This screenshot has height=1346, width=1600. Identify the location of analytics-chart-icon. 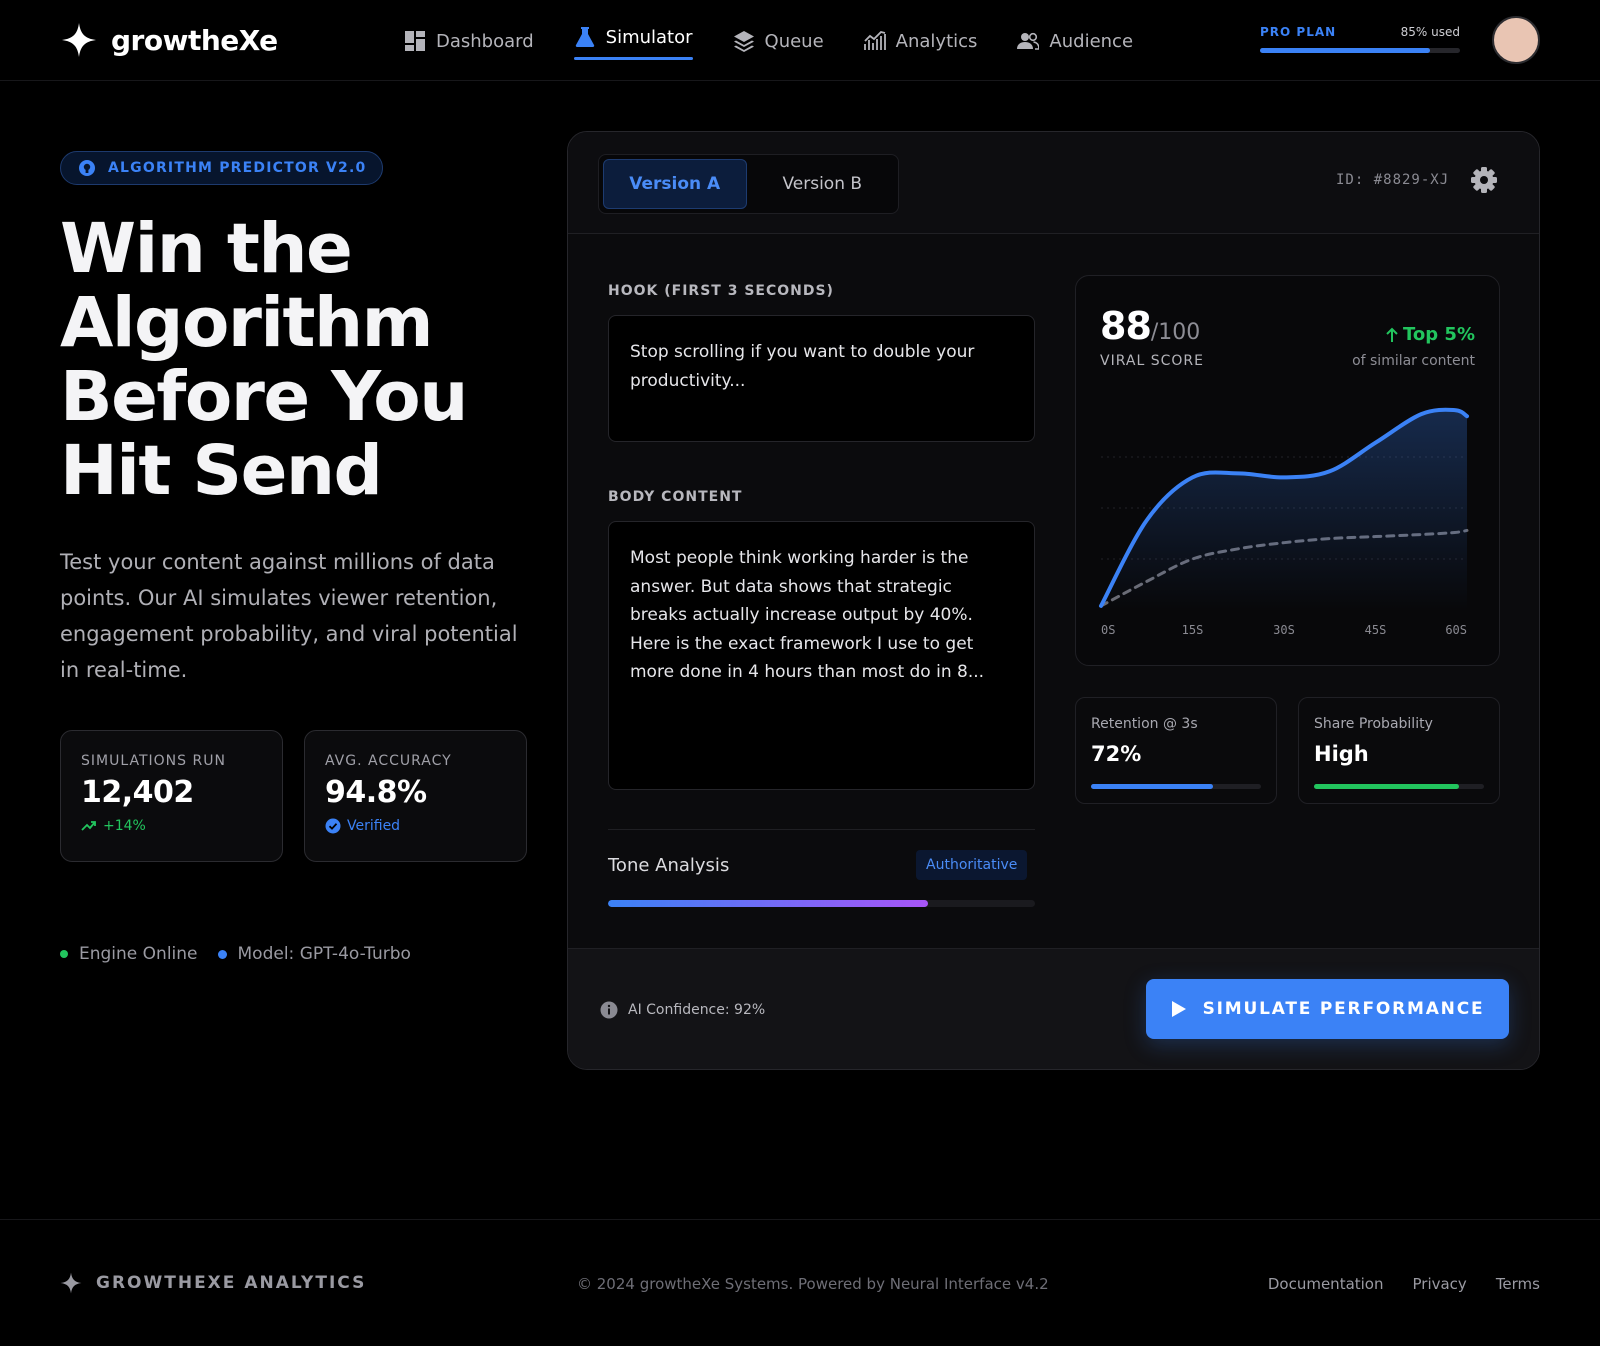
(874, 40).